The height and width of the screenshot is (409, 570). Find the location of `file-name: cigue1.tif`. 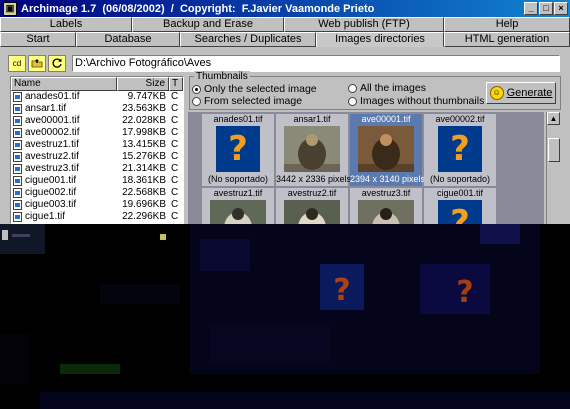

file-name: cigue1.tif is located at coordinates (45, 216).